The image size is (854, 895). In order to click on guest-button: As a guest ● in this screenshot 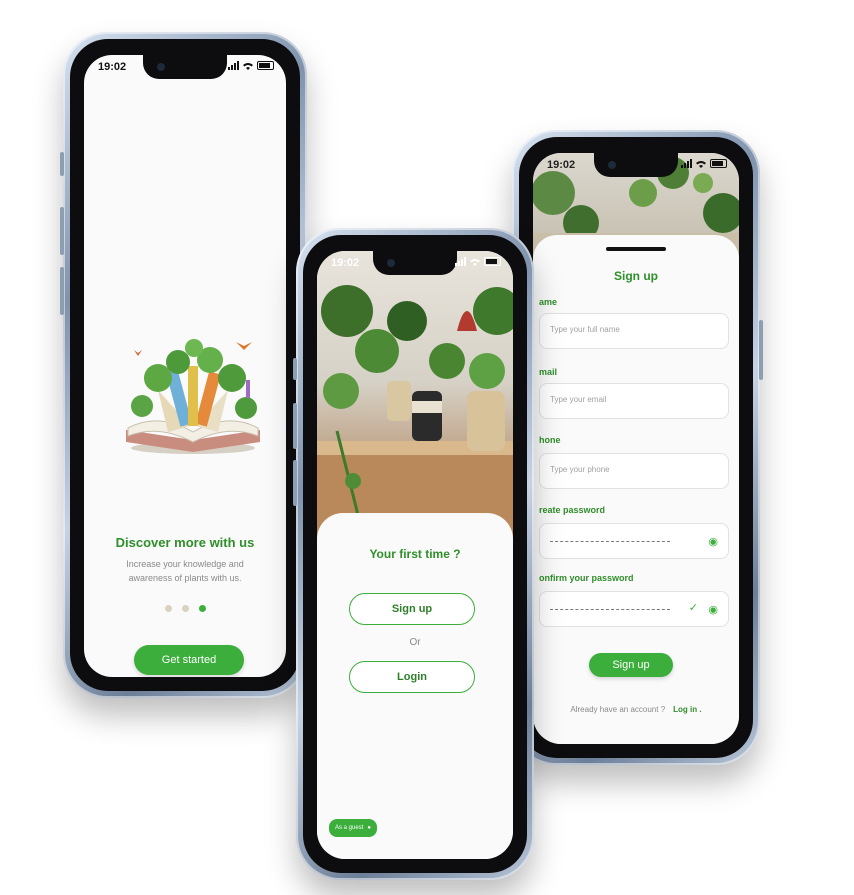, I will do `click(353, 828)`.